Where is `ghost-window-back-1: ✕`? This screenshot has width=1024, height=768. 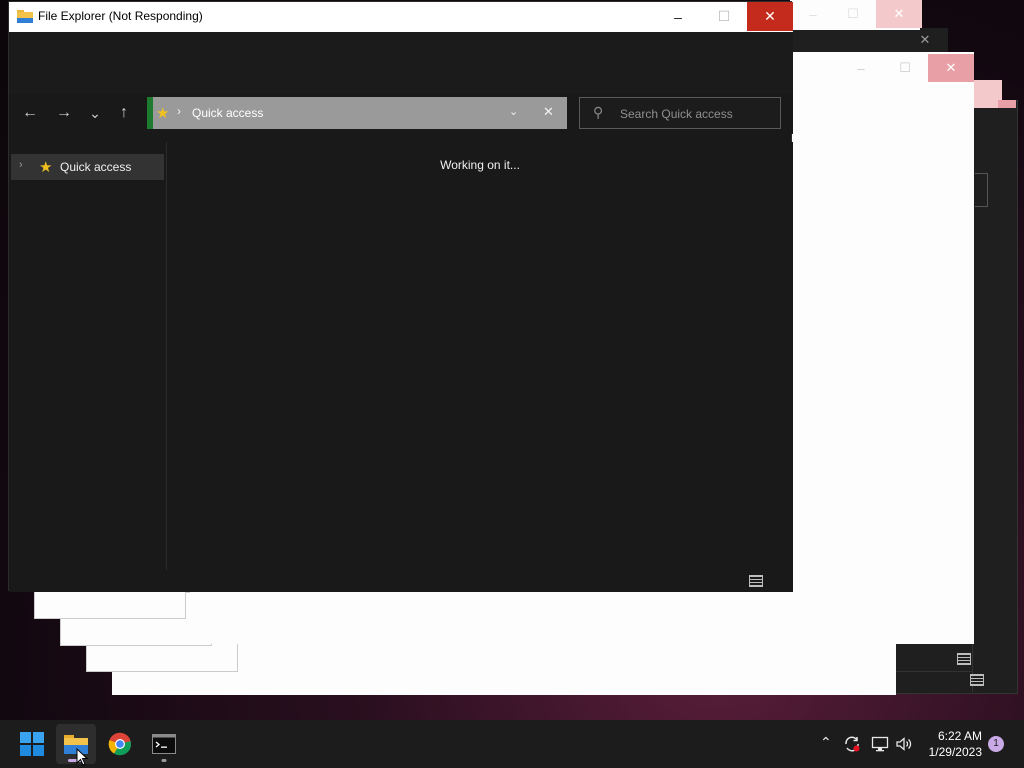 ghost-window-back-1: ✕ is located at coordinates (869, 40).